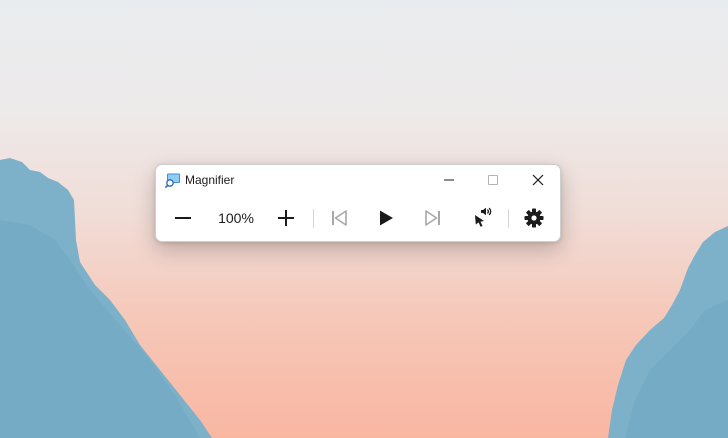 This screenshot has width=728, height=438. Describe the element at coordinates (210, 180) in the screenshot. I see `window-title: Magnifier` at that location.